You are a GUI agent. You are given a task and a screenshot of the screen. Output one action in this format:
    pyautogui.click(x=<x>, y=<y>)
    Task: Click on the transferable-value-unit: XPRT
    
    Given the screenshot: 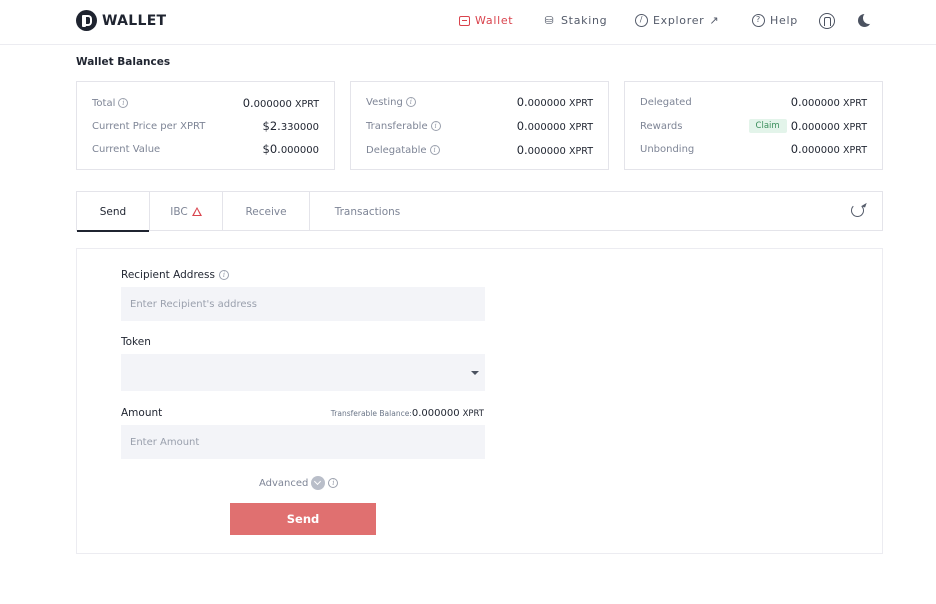 What is the action you would take?
    pyautogui.click(x=581, y=127)
    